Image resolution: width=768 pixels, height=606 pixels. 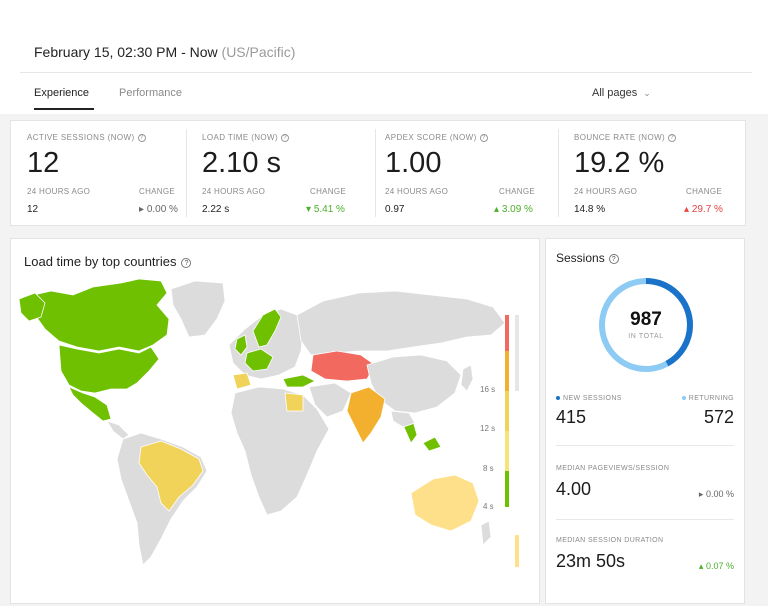 I want to click on header-divider, so click(x=386, y=72).